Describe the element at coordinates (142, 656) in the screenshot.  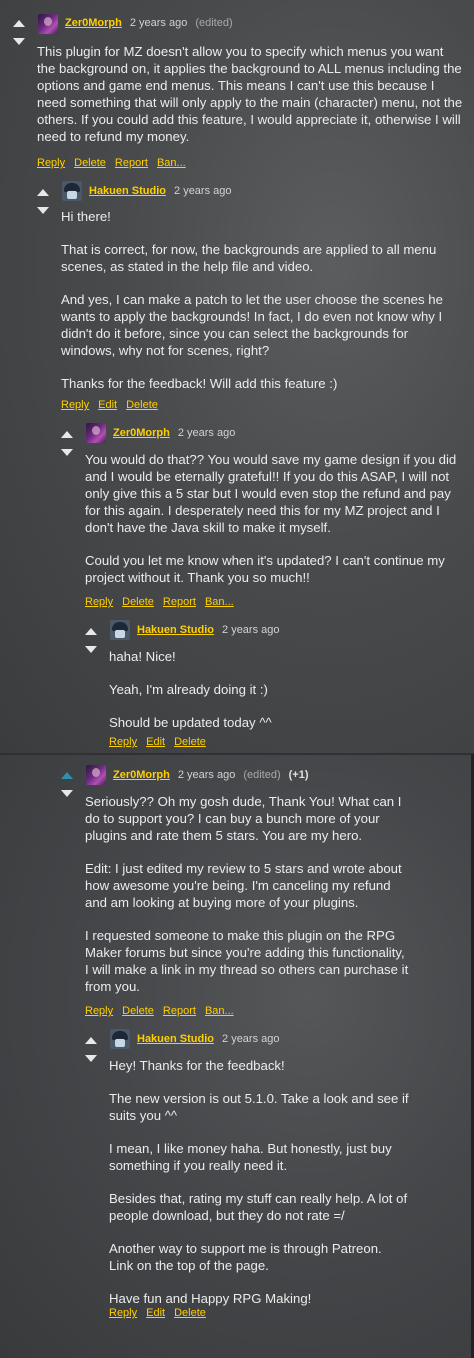
I see `comment-paragraph: haha! Nice!` at that location.